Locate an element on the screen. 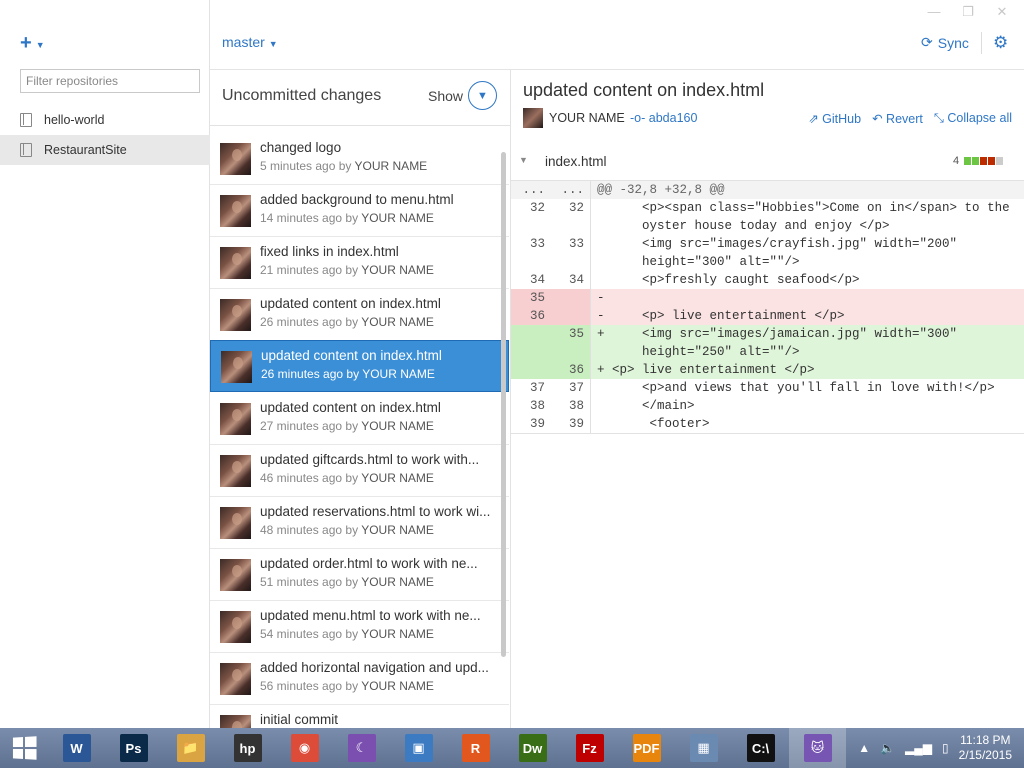  remote-desktop-icon: ▣ is located at coordinates (418, 748).